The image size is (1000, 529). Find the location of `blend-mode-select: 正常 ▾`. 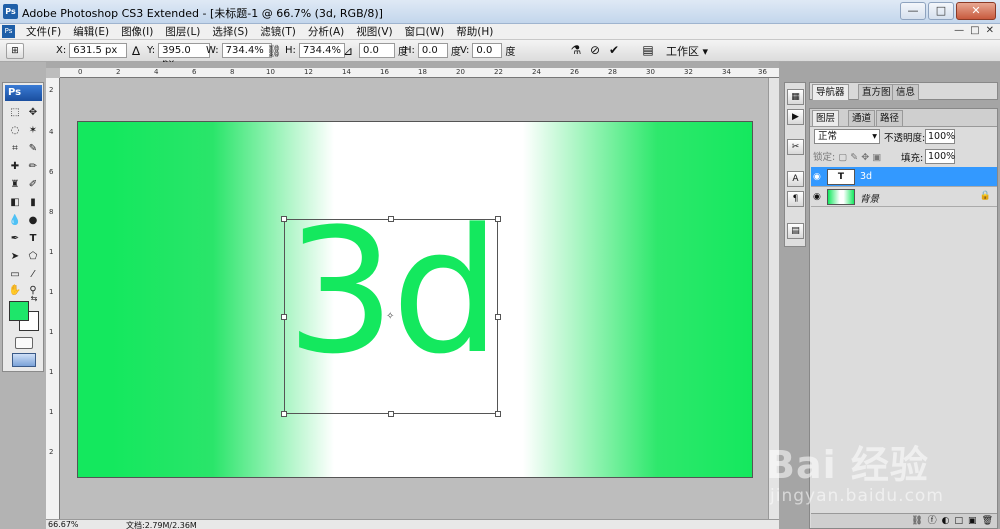

blend-mode-select: 正常 ▾ is located at coordinates (847, 136).